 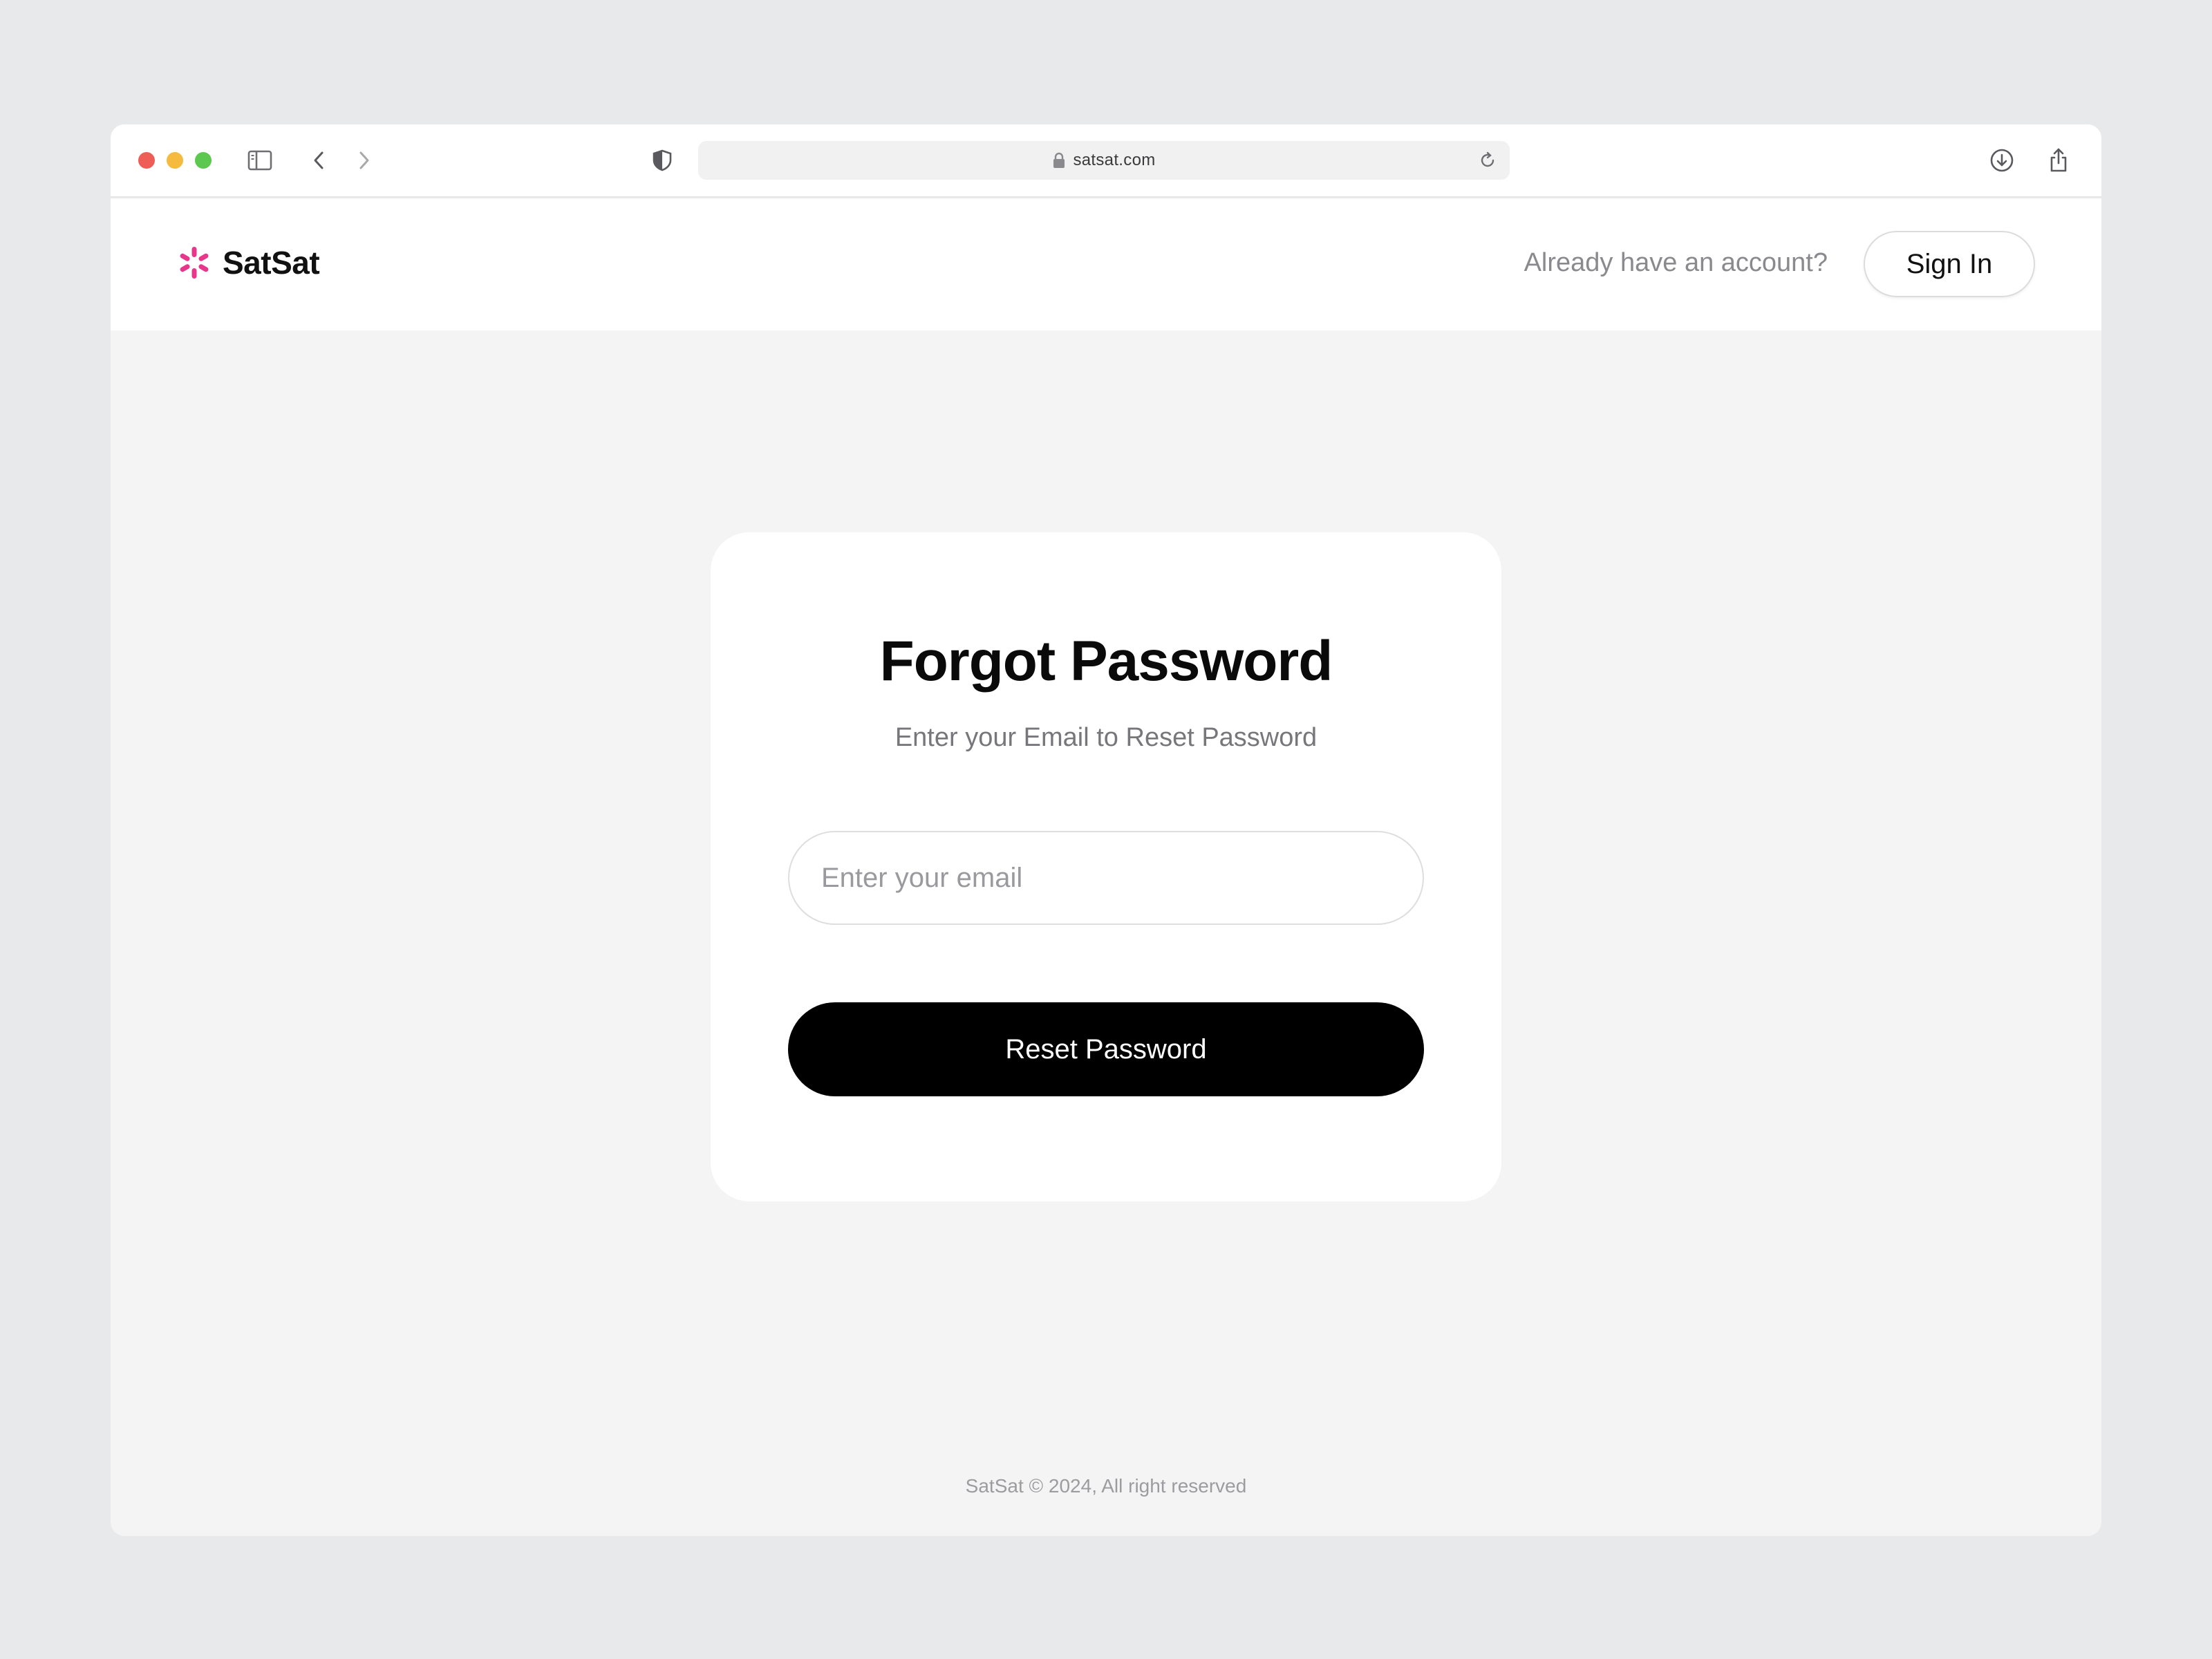 I want to click on shield-icon, so click(x=662, y=160).